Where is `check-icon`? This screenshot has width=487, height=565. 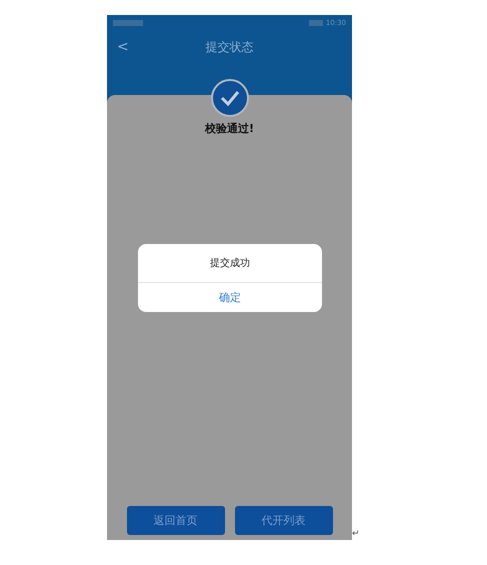
check-icon is located at coordinates (230, 98).